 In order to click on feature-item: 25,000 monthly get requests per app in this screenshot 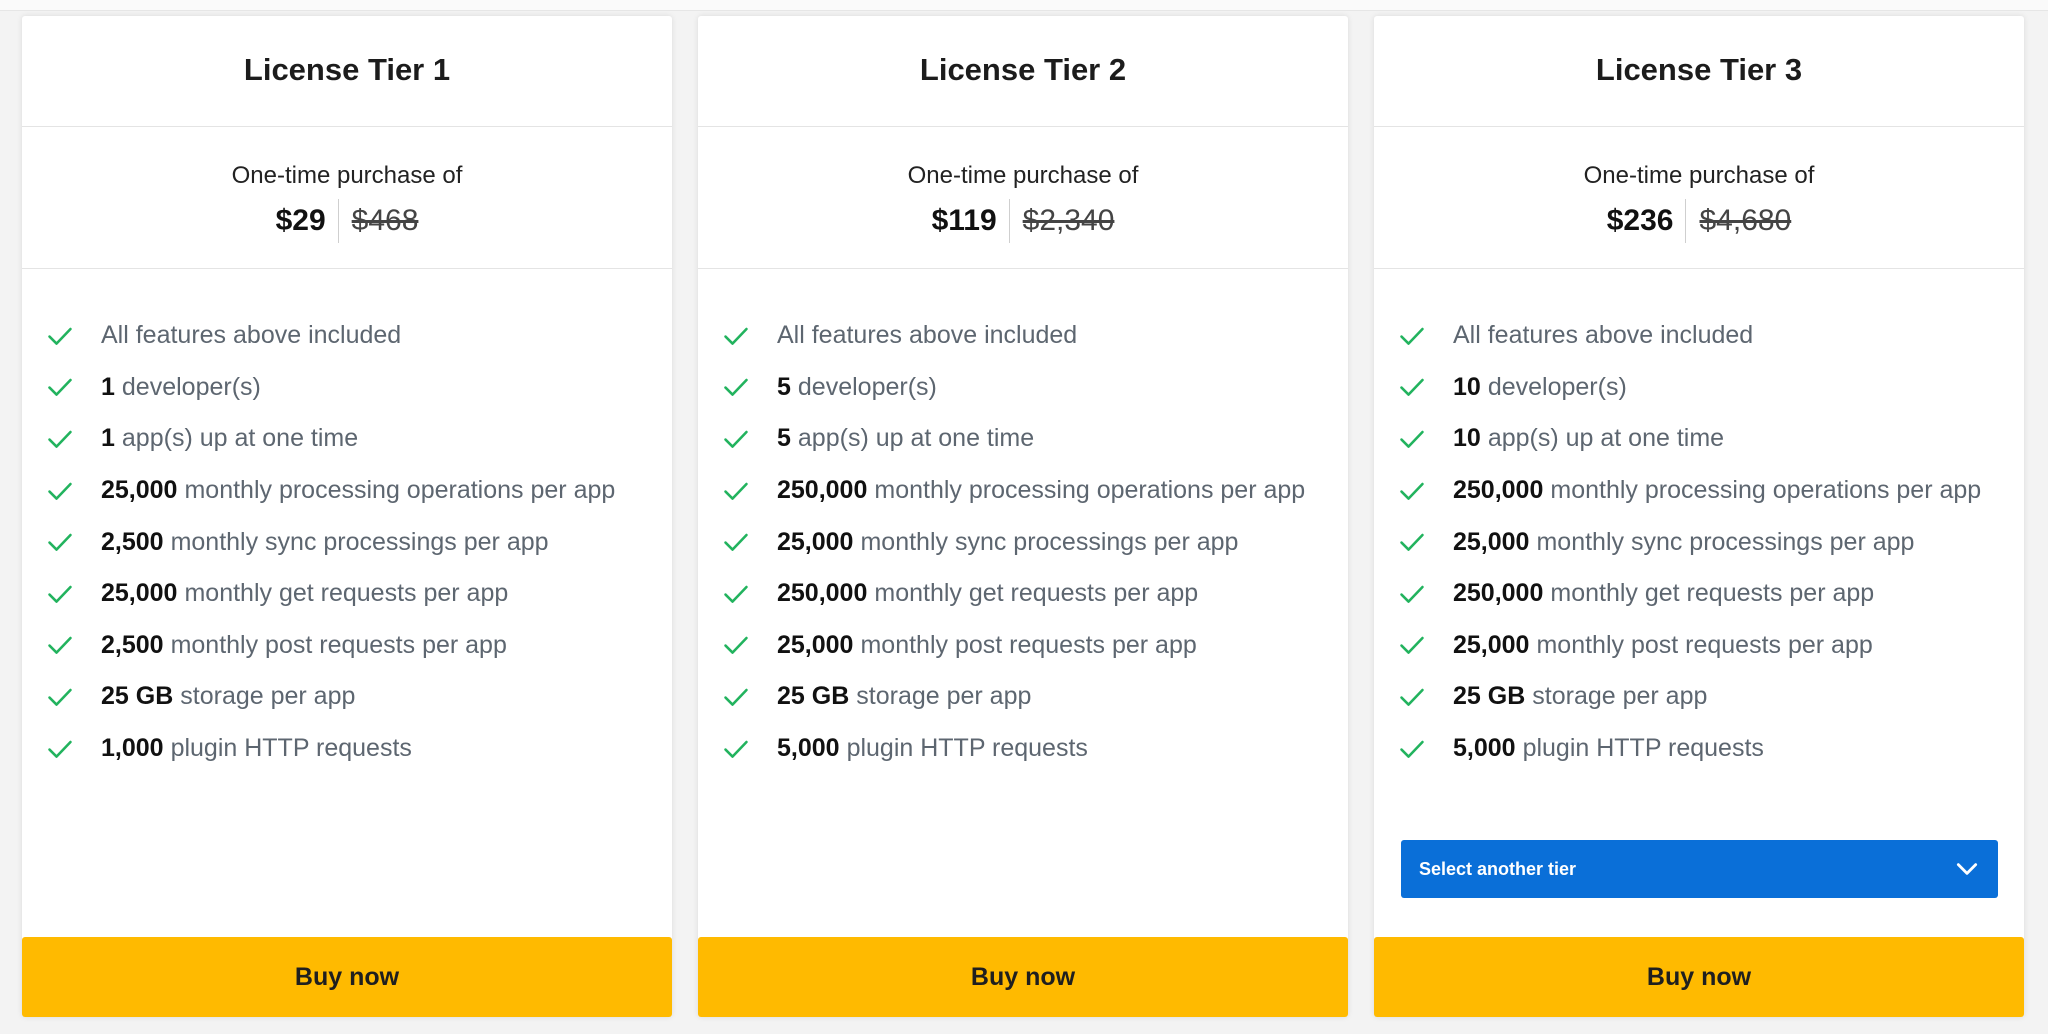, I will do `click(347, 594)`.